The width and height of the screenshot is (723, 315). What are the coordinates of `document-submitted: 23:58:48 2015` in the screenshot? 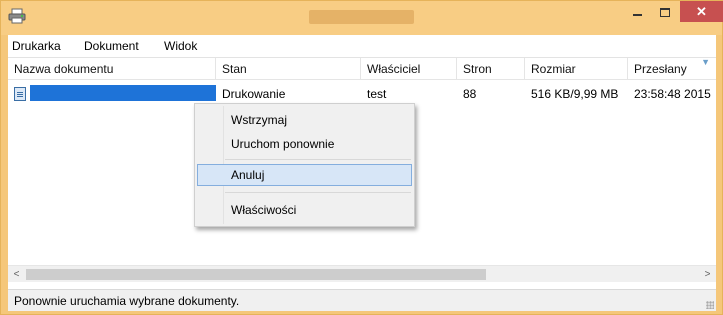 It's located at (672, 94).